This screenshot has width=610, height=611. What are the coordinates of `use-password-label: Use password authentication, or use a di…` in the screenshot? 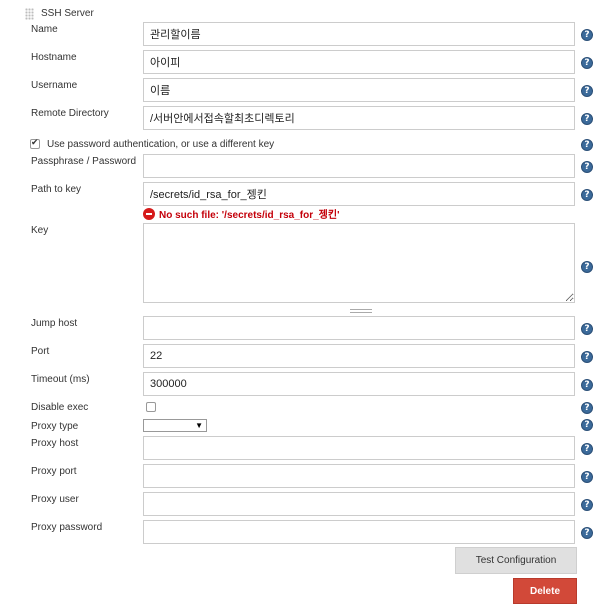 It's located at (161, 144).